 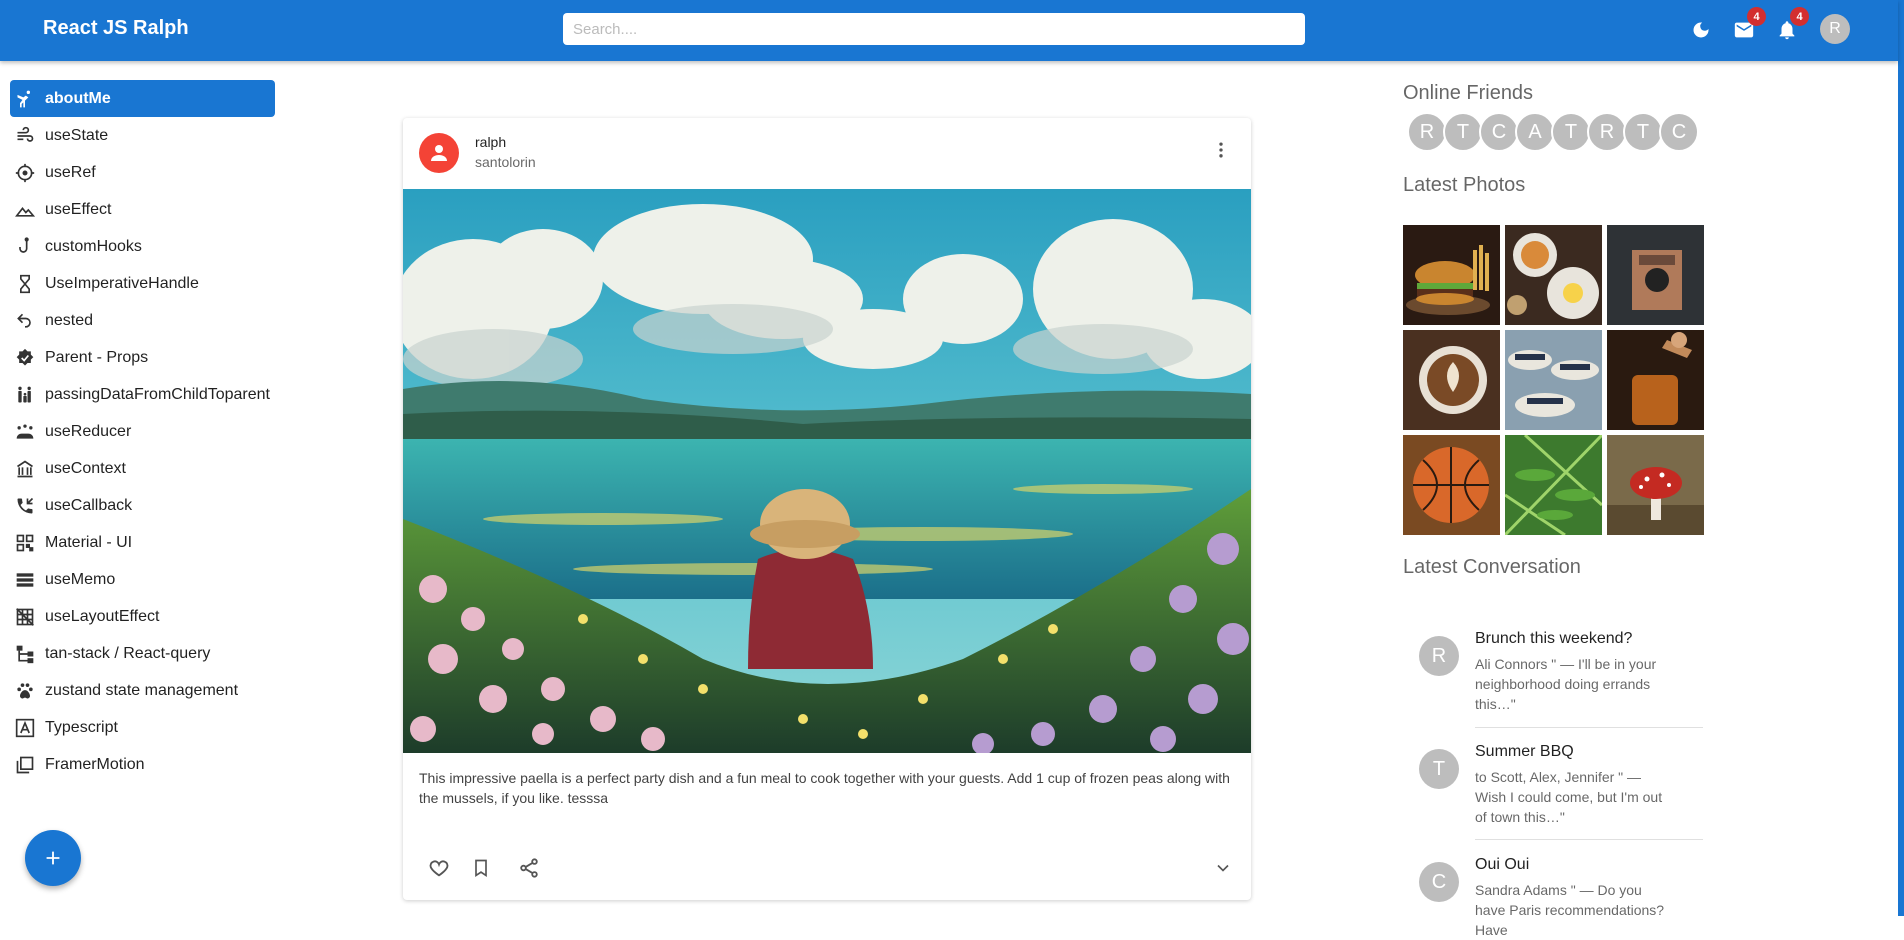 What do you see at coordinates (1701, 30) in the screenshot?
I see `dark-mode-icon` at bounding box center [1701, 30].